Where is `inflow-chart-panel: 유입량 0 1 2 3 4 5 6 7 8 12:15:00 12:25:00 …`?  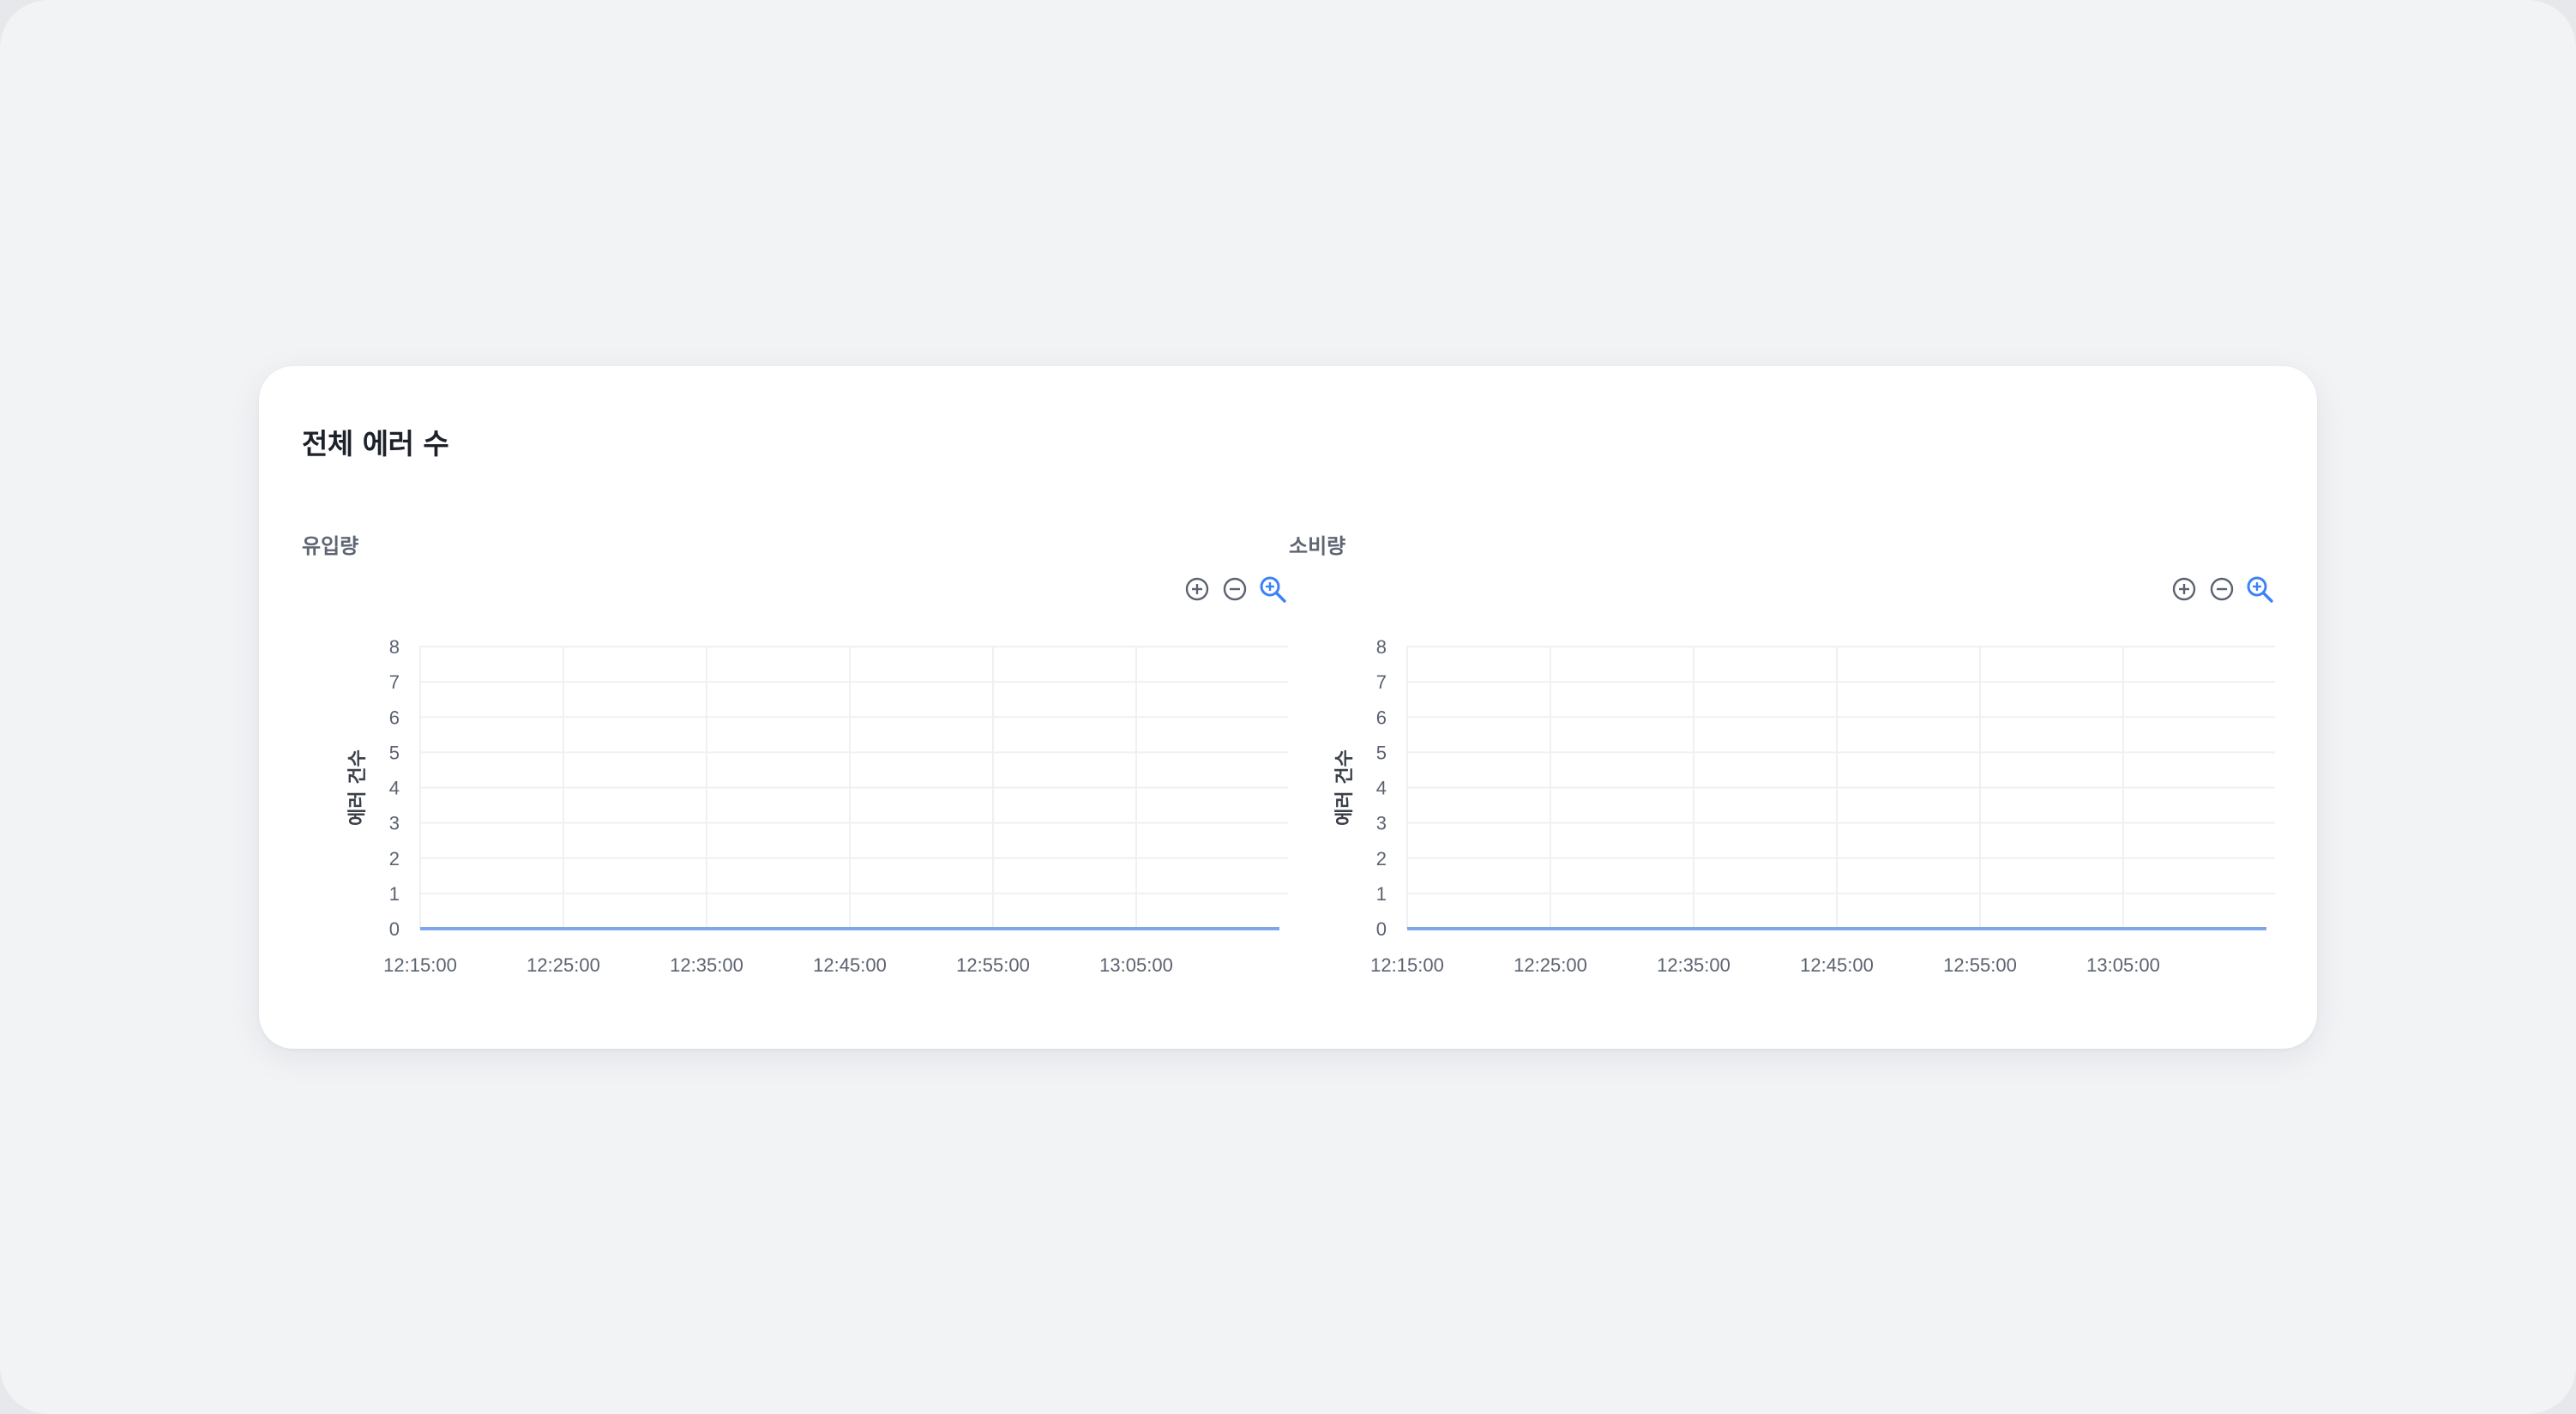 inflow-chart-panel: 유입량 0 1 2 3 4 5 6 7 8 12:15:00 12:25:00 … is located at coordinates (795, 769).